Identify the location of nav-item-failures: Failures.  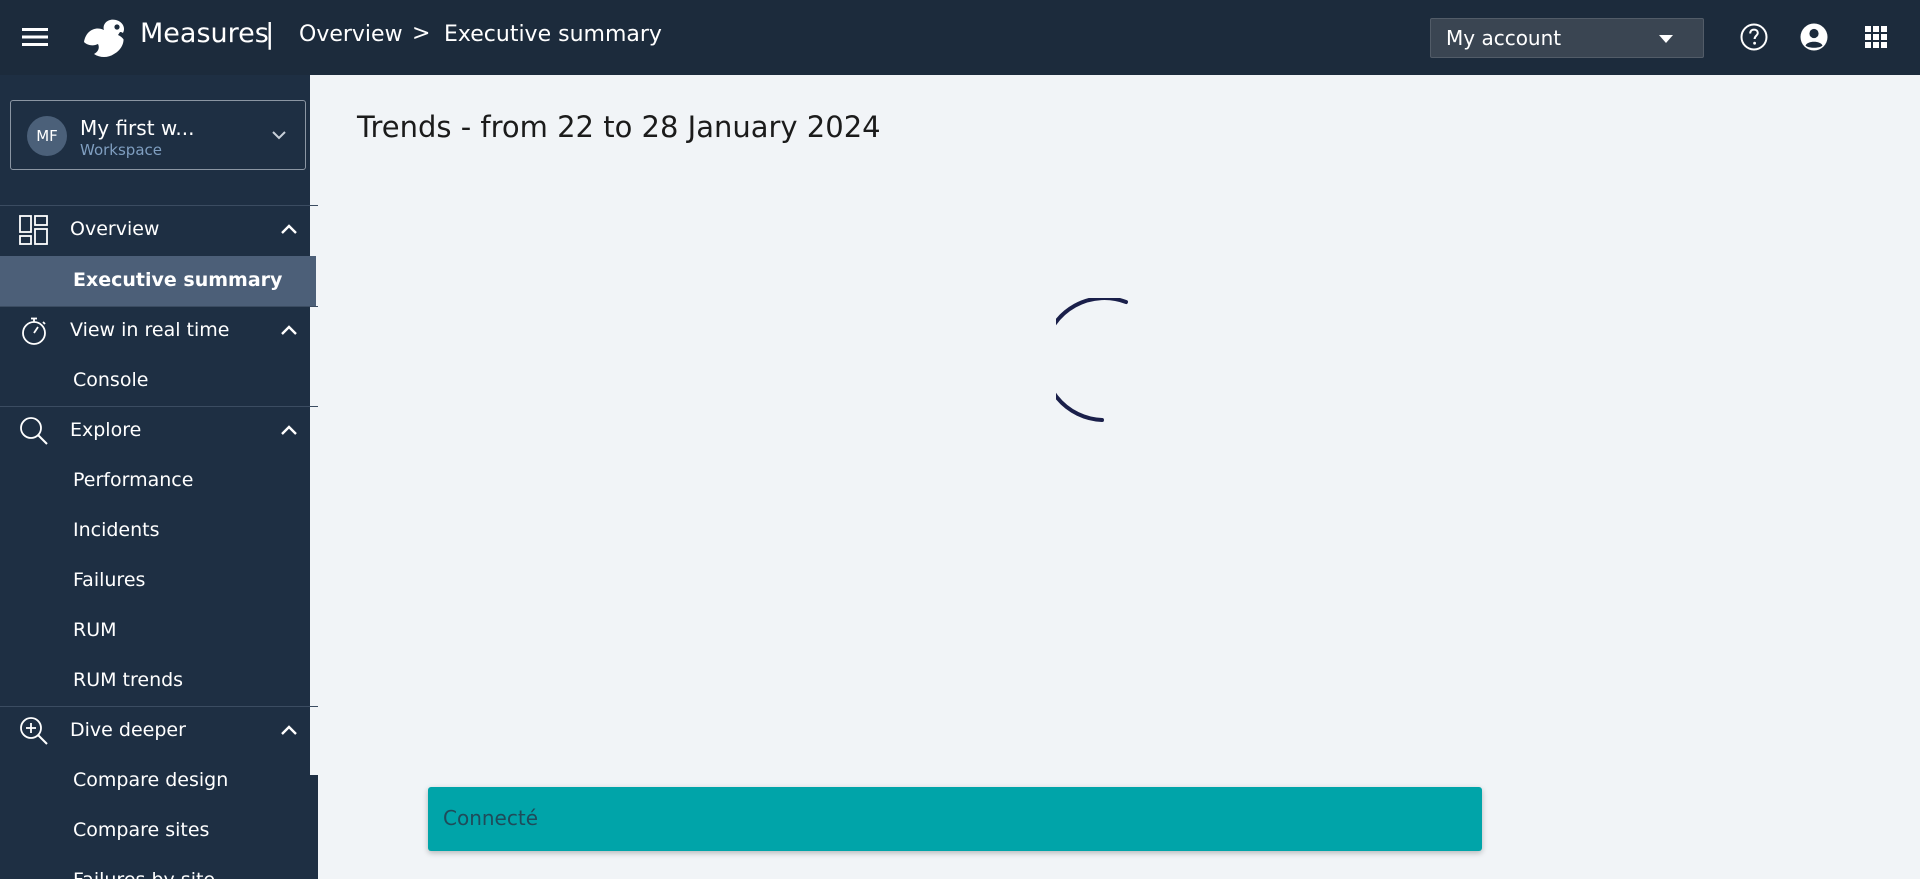
(158, 581).